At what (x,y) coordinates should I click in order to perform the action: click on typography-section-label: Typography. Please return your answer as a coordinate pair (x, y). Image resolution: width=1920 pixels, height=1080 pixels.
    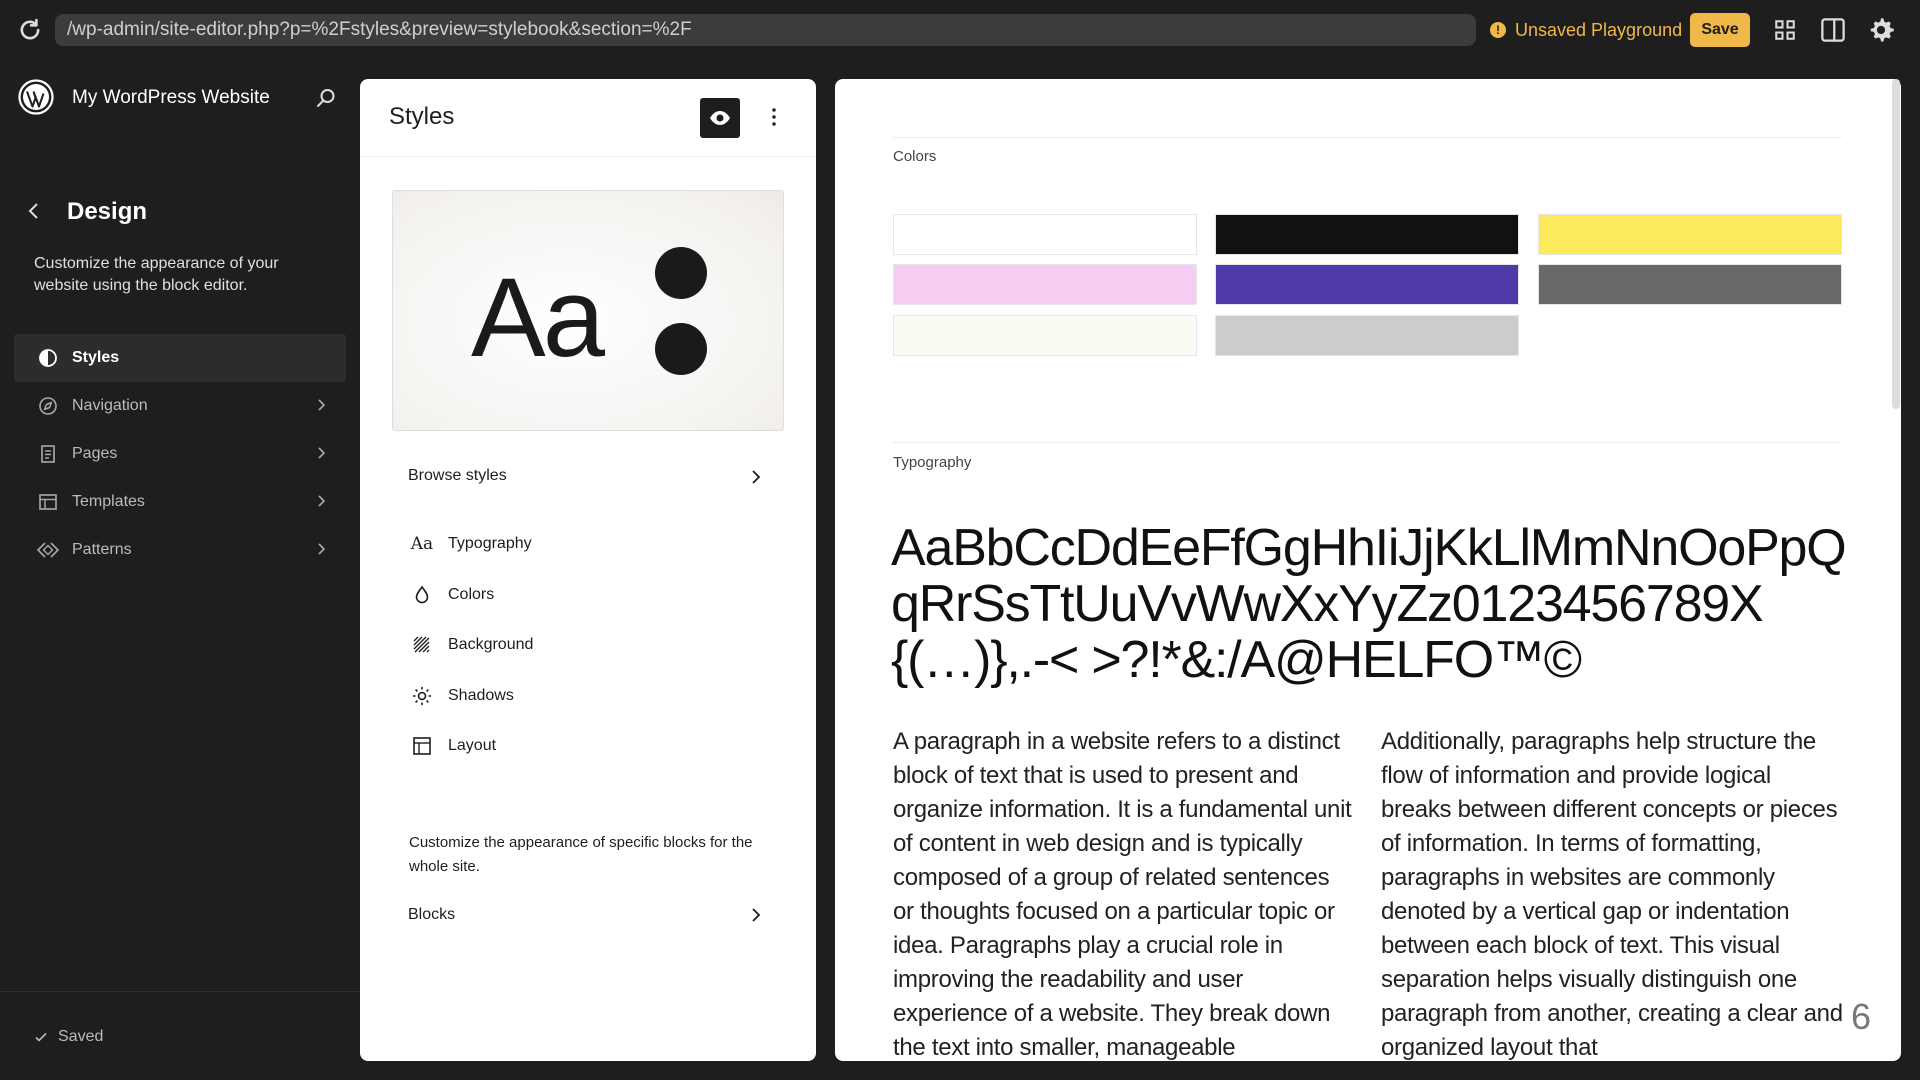
    Looking at the image, I should click on (932, 462).